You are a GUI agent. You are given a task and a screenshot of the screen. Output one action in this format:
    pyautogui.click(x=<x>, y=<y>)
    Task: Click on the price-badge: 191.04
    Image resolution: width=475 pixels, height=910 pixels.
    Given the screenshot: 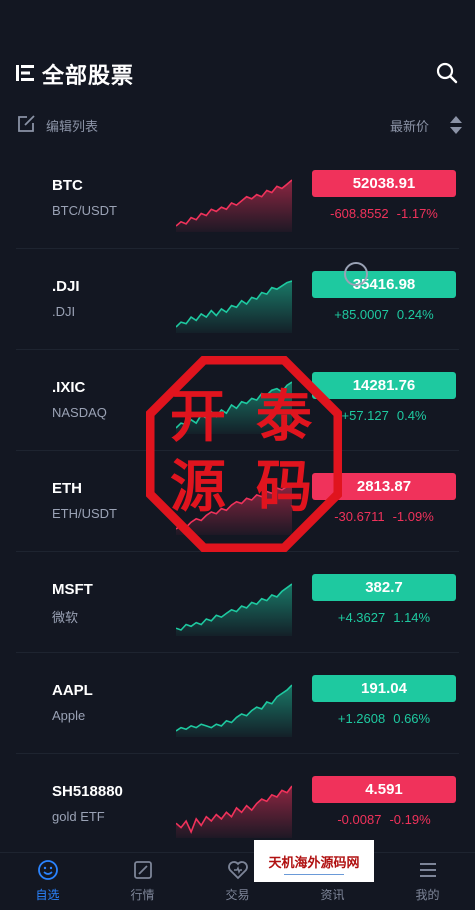 What is the action you would take?
    pyautogui.click(x=384, y=688)
    